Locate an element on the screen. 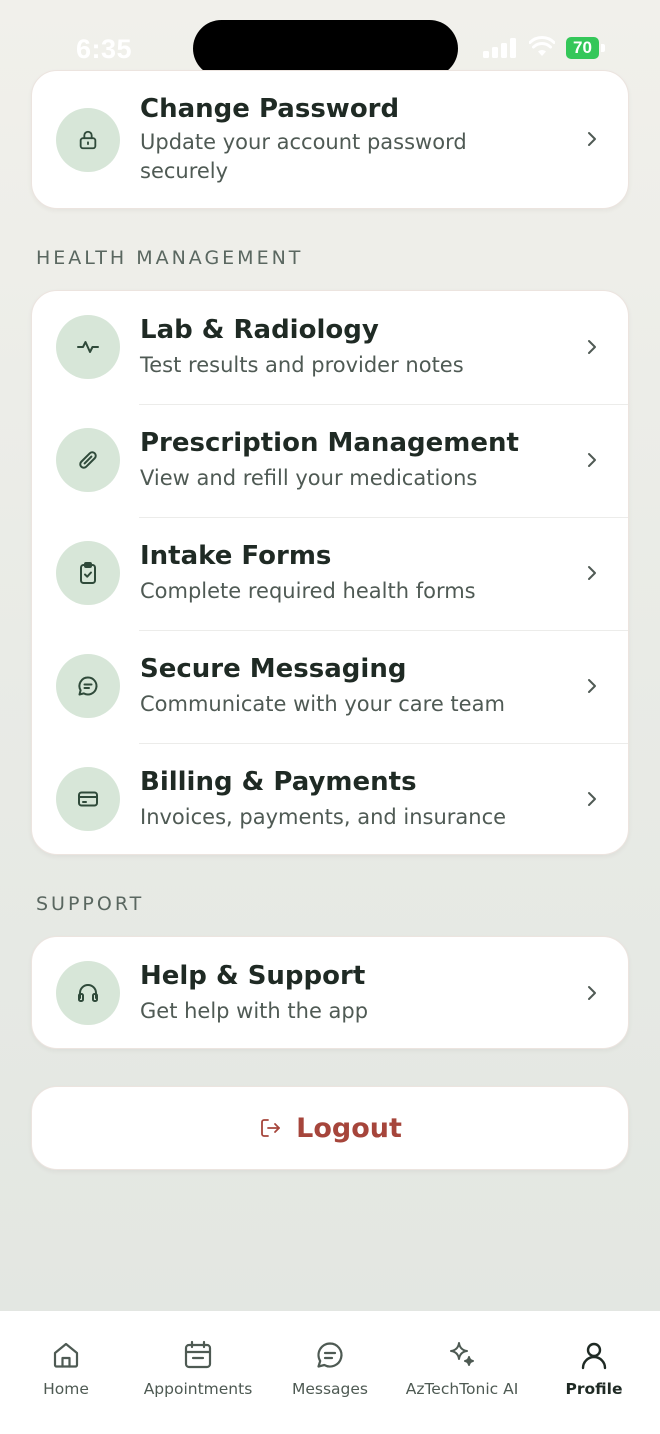 This screenshot has height=1434, width=660. battery-icon: 70 is located at coordinates (586, 48).